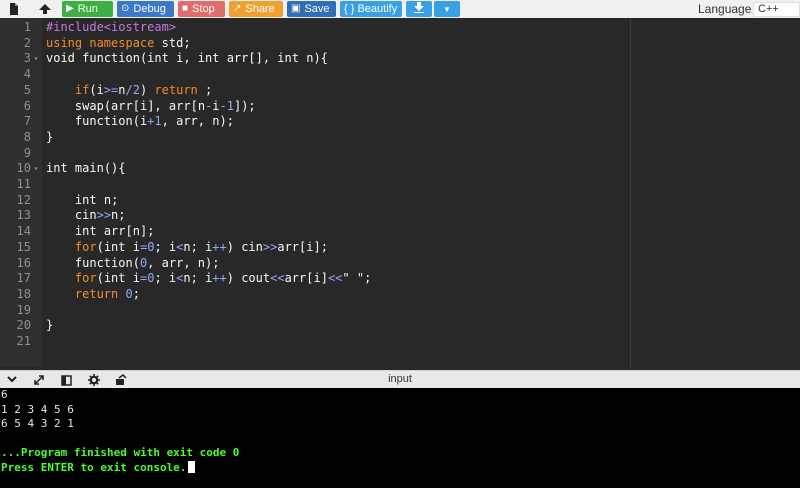 The height and width of the screenshot is (488, 800). Describe the element at coordinates (149, 9) in the screenshot. I see `debug-button-label: Debug` at that location.